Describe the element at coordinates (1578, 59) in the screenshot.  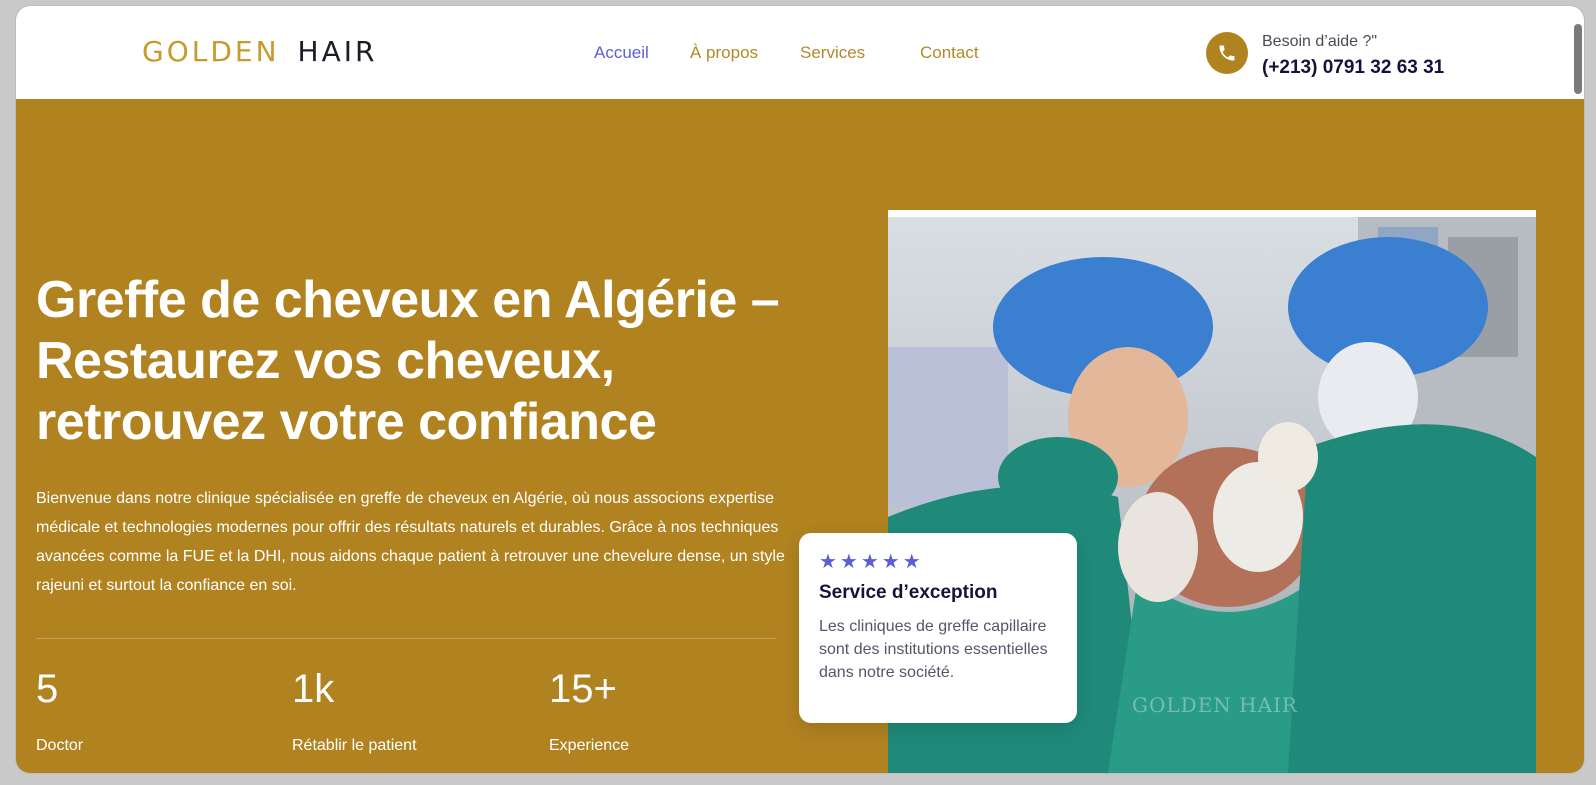
I see `scrollbar-thumb` at that location.